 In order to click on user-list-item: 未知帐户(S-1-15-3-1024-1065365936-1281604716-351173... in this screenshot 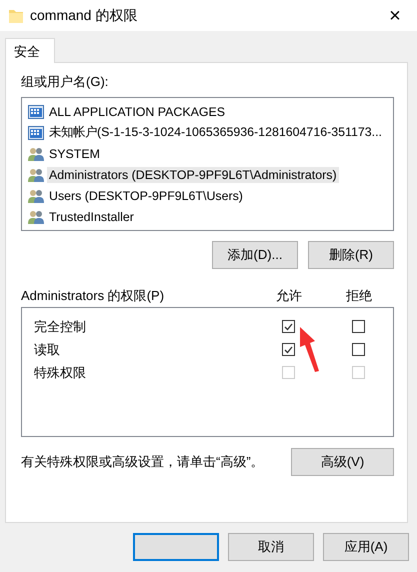, I will do `click(215, 132)`.